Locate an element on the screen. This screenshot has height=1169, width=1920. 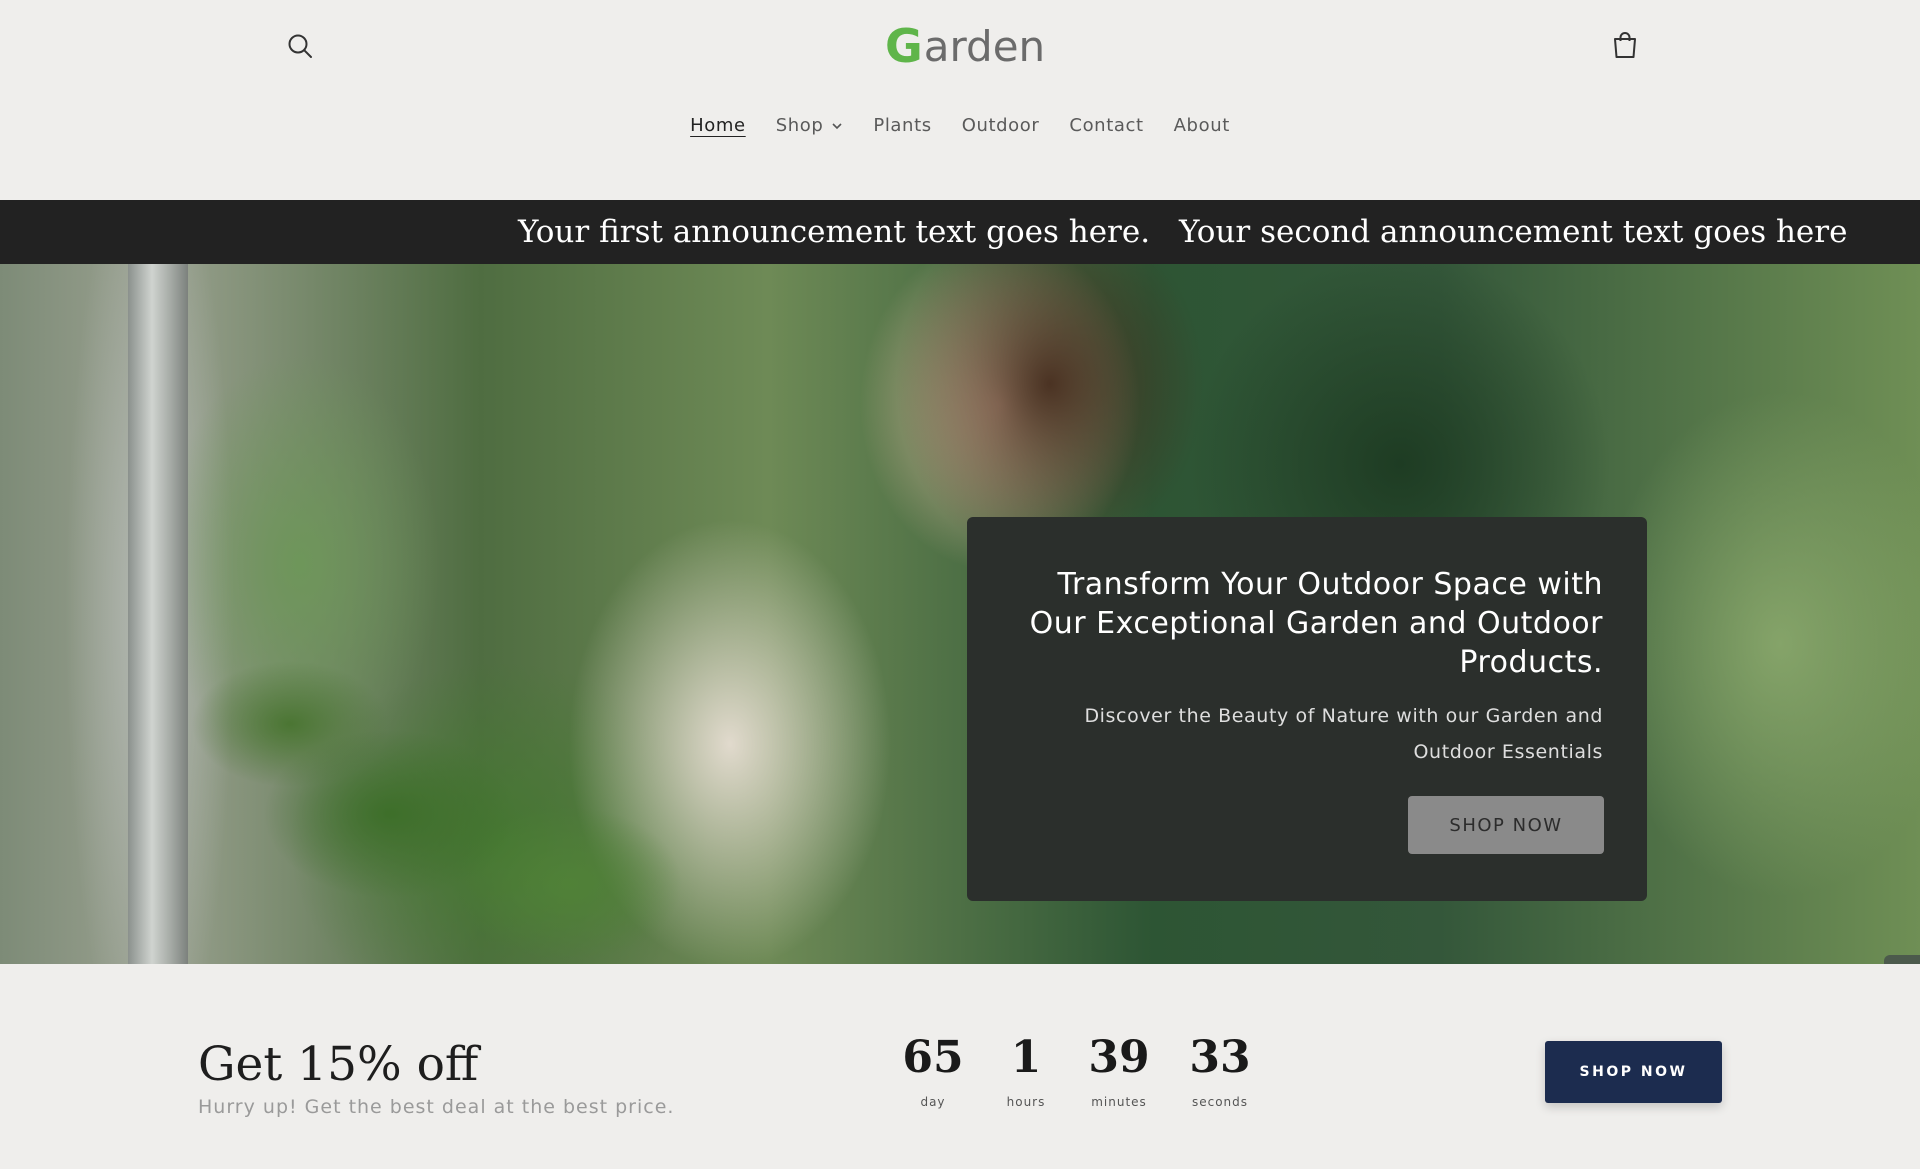
countdown-minutes-value: 39 is located at coordinates (1119, 1057).